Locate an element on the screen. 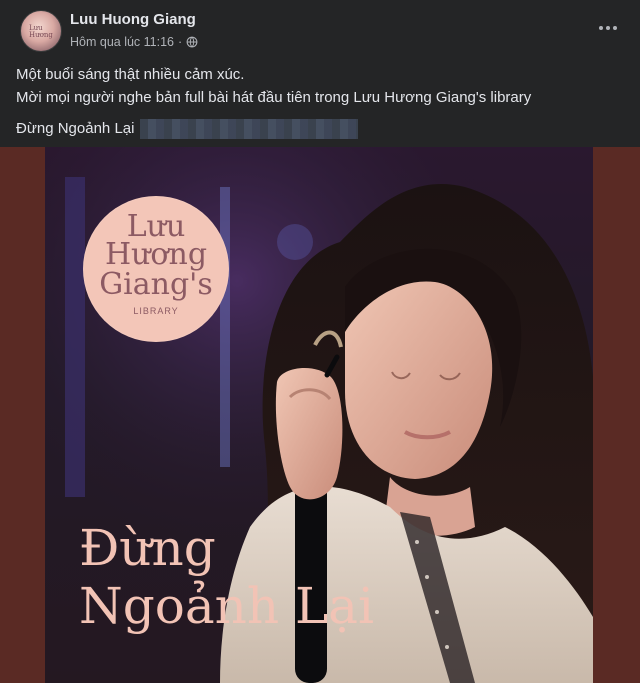 Image resolution: width=640 pixels, height=683 pixels. author-avatar: Lưu Hương is located at coordinates (41, 31).